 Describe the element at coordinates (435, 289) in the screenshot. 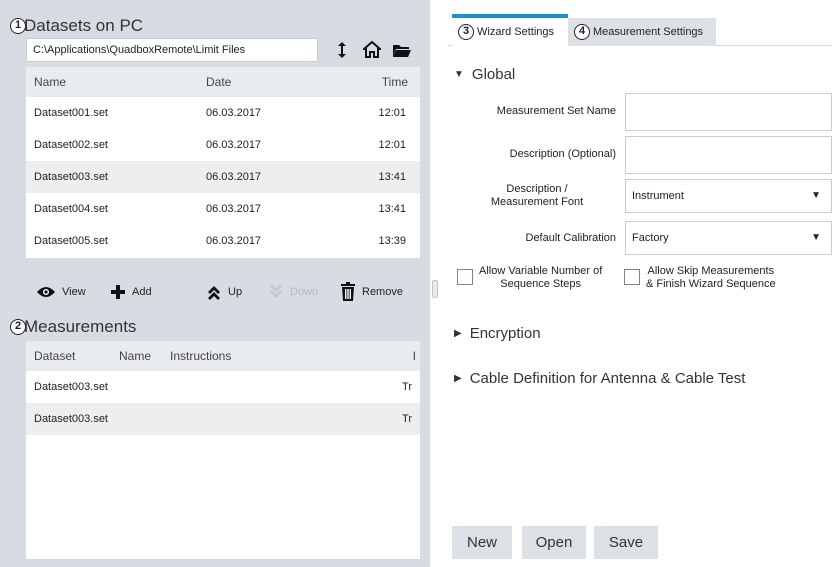

I see `panel-splitter-handle` at that location.